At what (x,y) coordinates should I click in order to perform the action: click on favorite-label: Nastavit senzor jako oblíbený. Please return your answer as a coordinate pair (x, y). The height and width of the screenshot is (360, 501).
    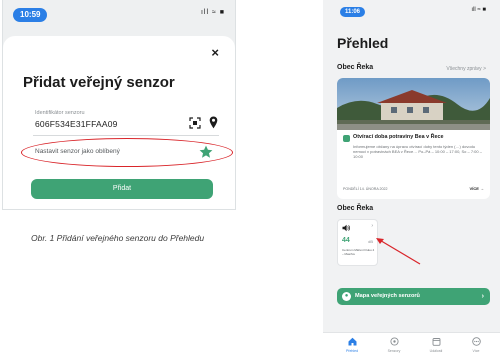
    Looking at the image, I should click on (77, 151).